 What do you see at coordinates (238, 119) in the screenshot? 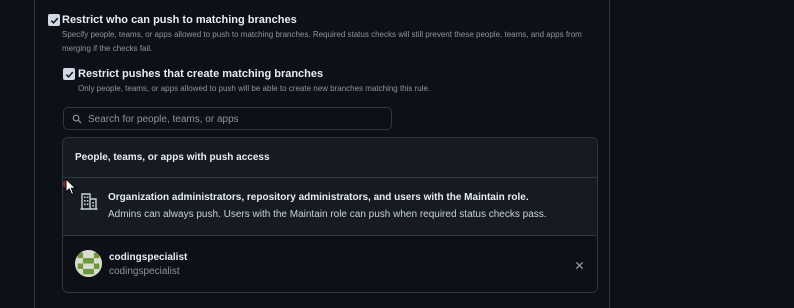
I see `search-input` at bounding box center [238, 119].